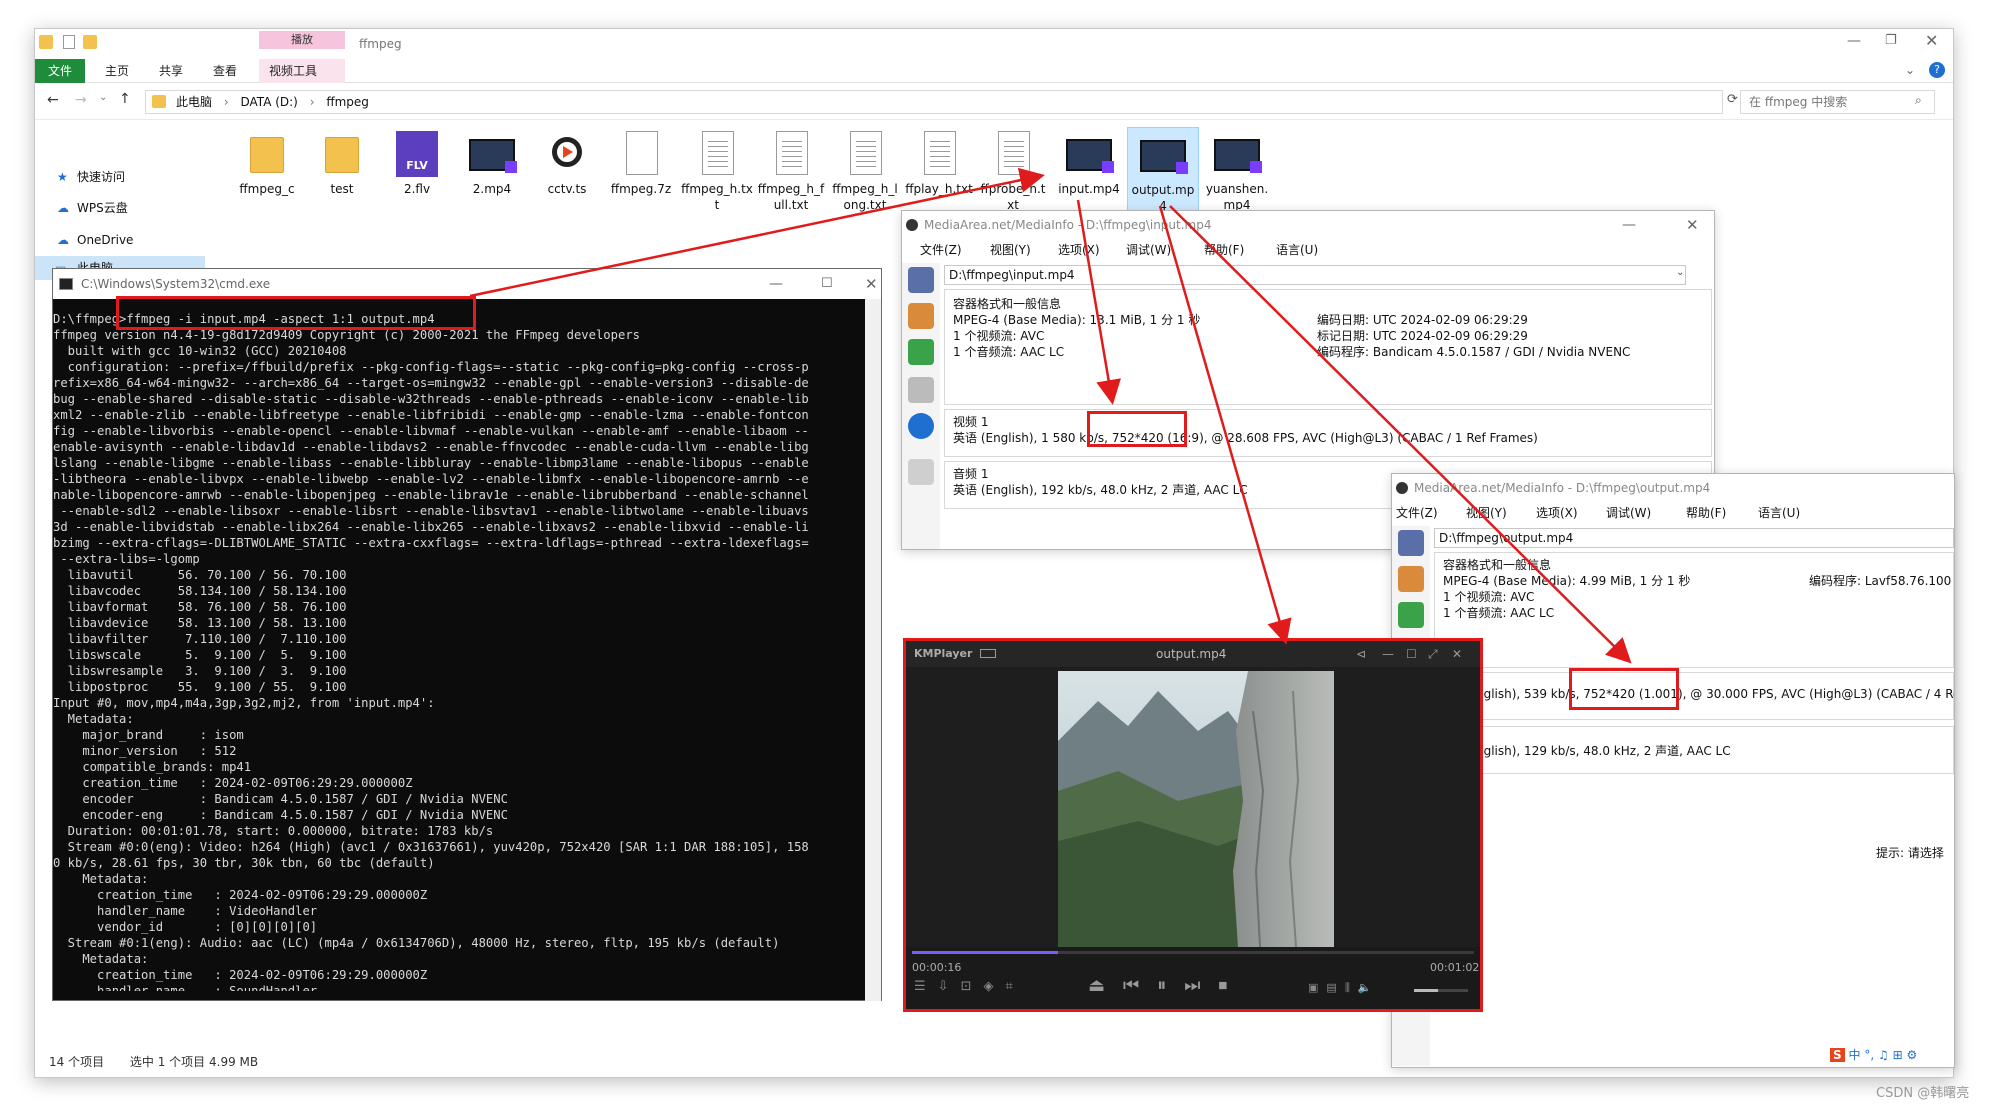  What do you see at coordinates (757, 232) in the screenshot?
I see `arrow-to-input-file` at bounding box center [757, 232].